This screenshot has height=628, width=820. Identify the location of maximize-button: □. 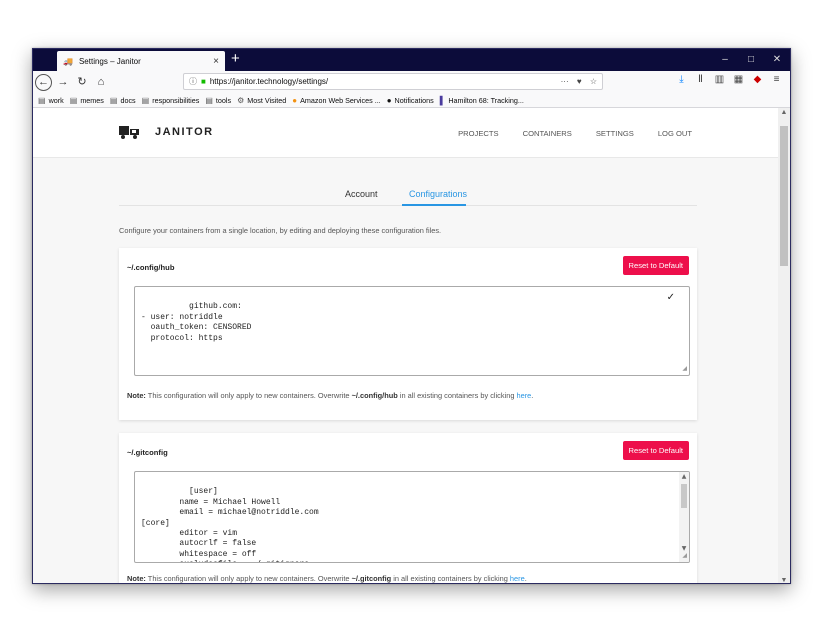
(751, 60).